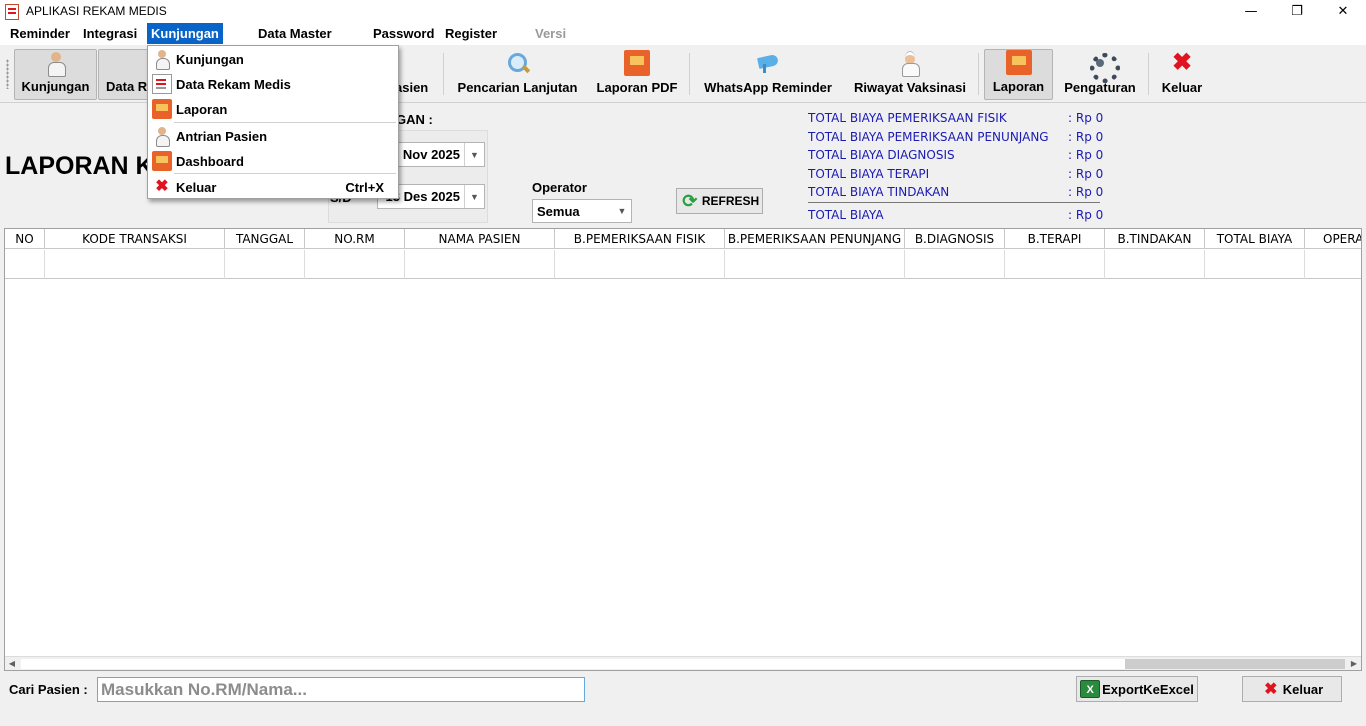  I want to click on scroll-right-icon: ▶, so click(1354, 663).